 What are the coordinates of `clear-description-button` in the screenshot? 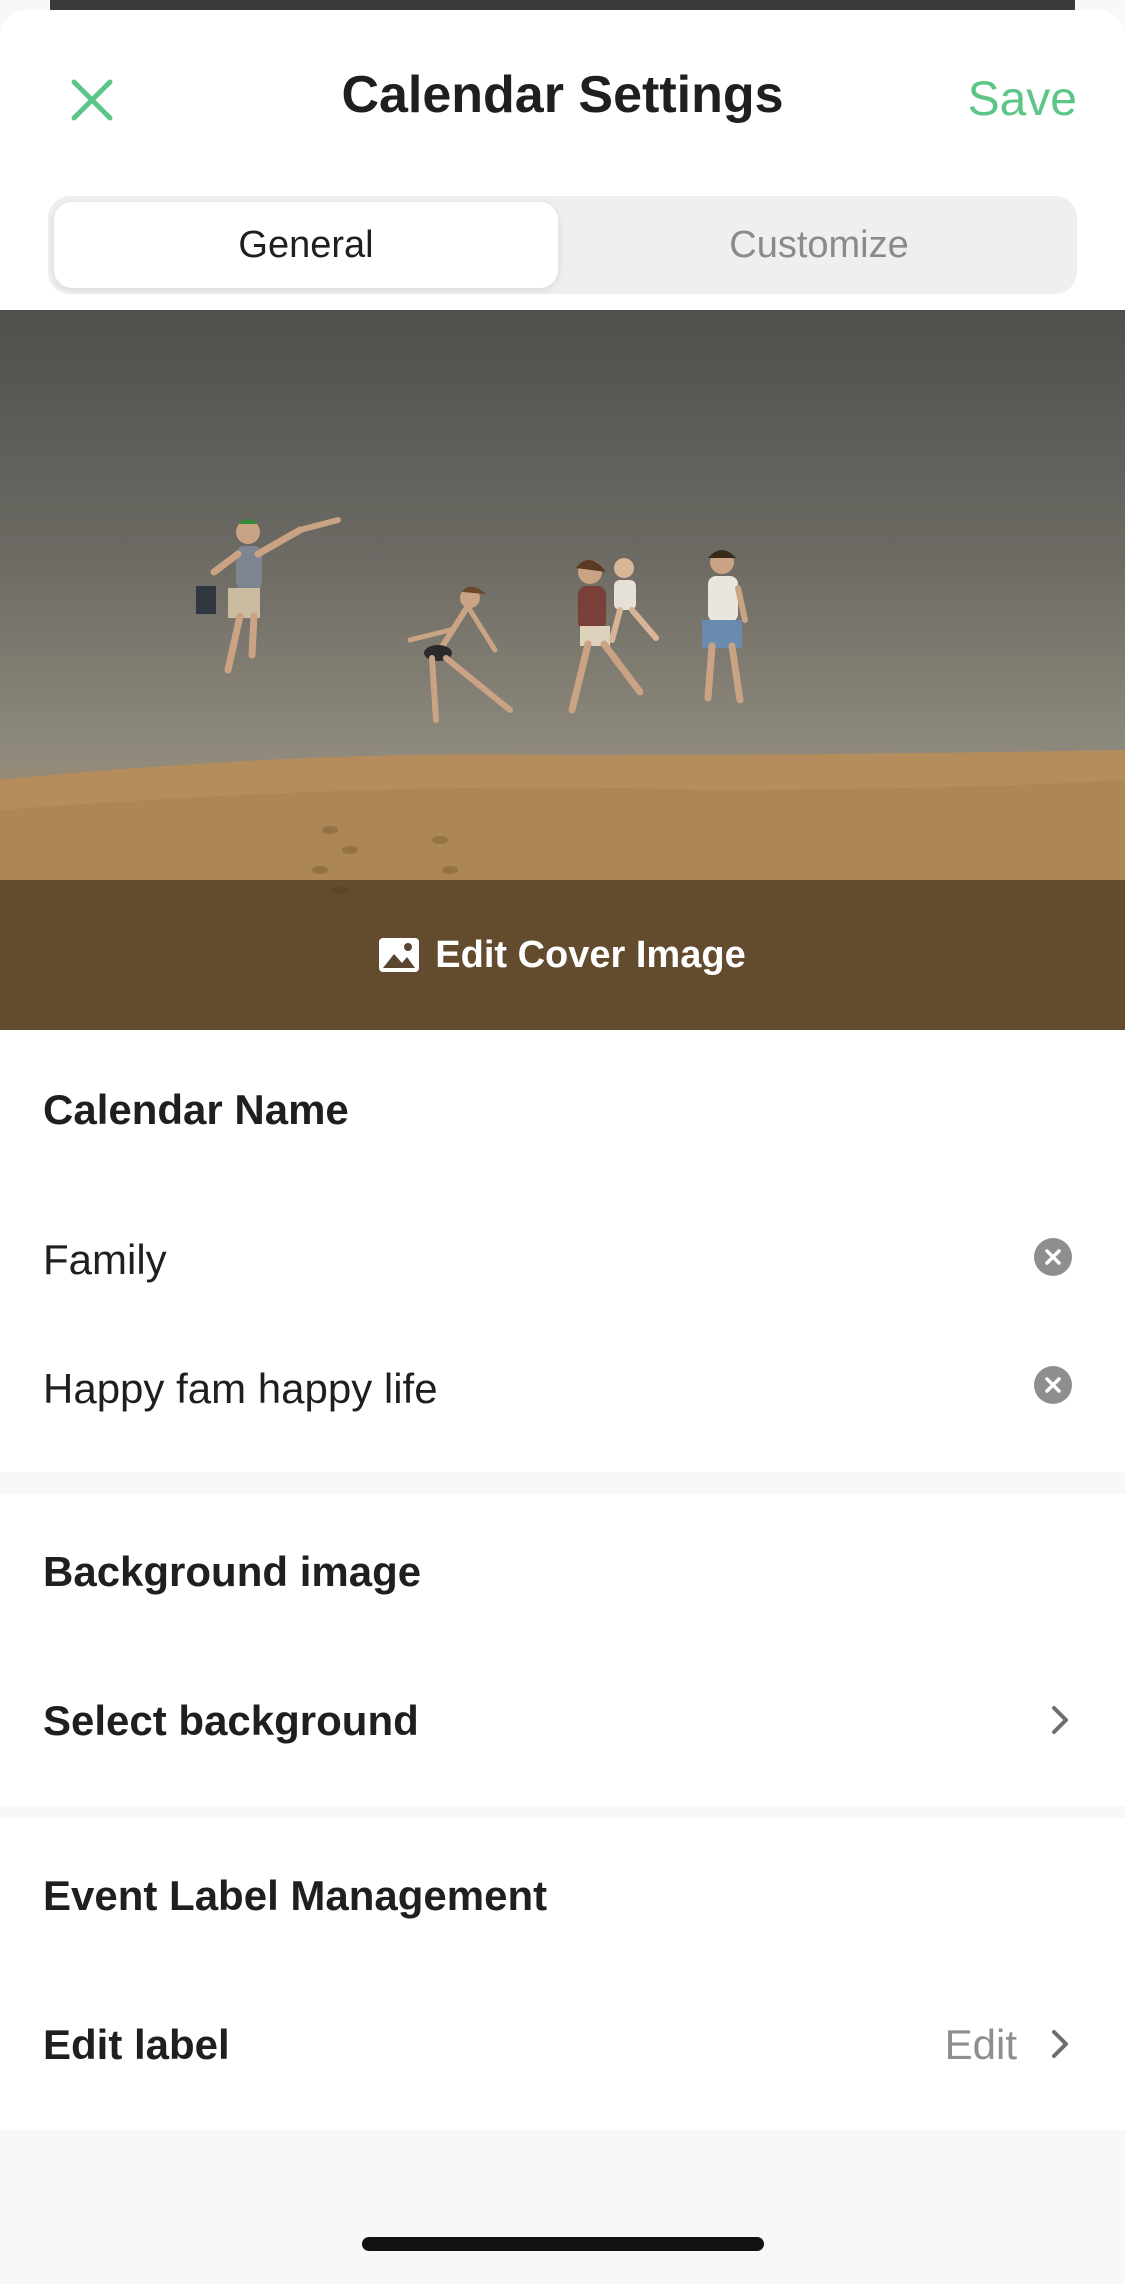 It's located at (1053, 1385).